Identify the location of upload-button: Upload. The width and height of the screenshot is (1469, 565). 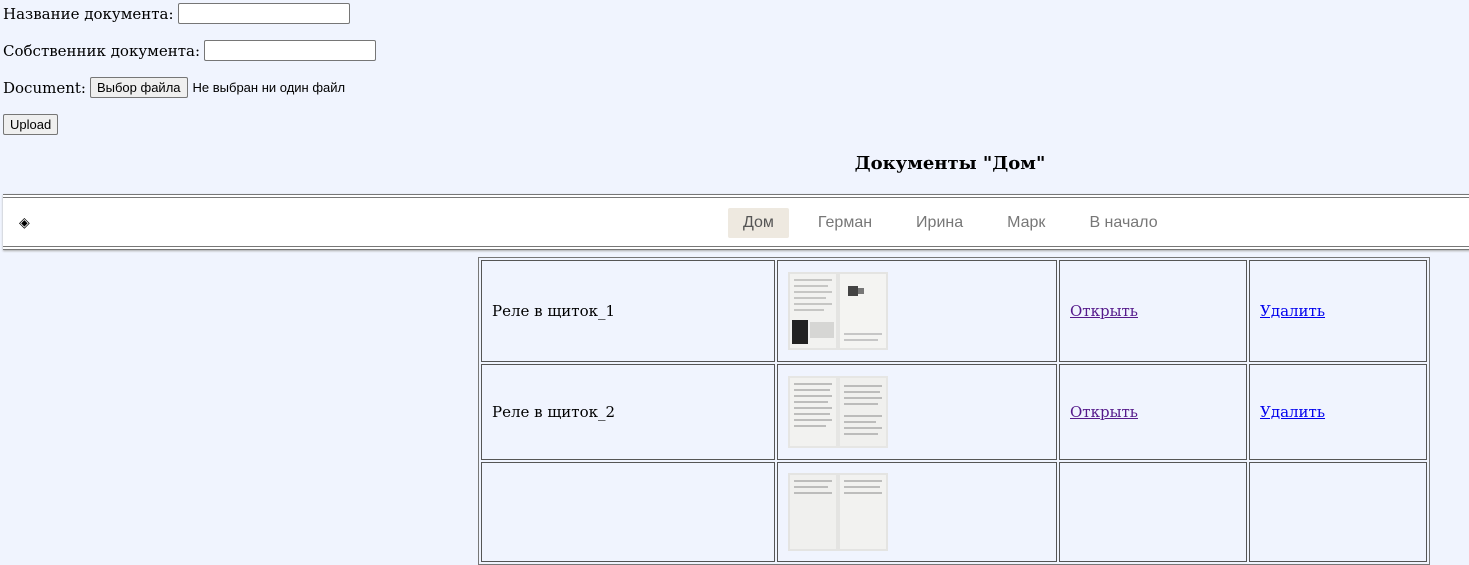
(31, 124).